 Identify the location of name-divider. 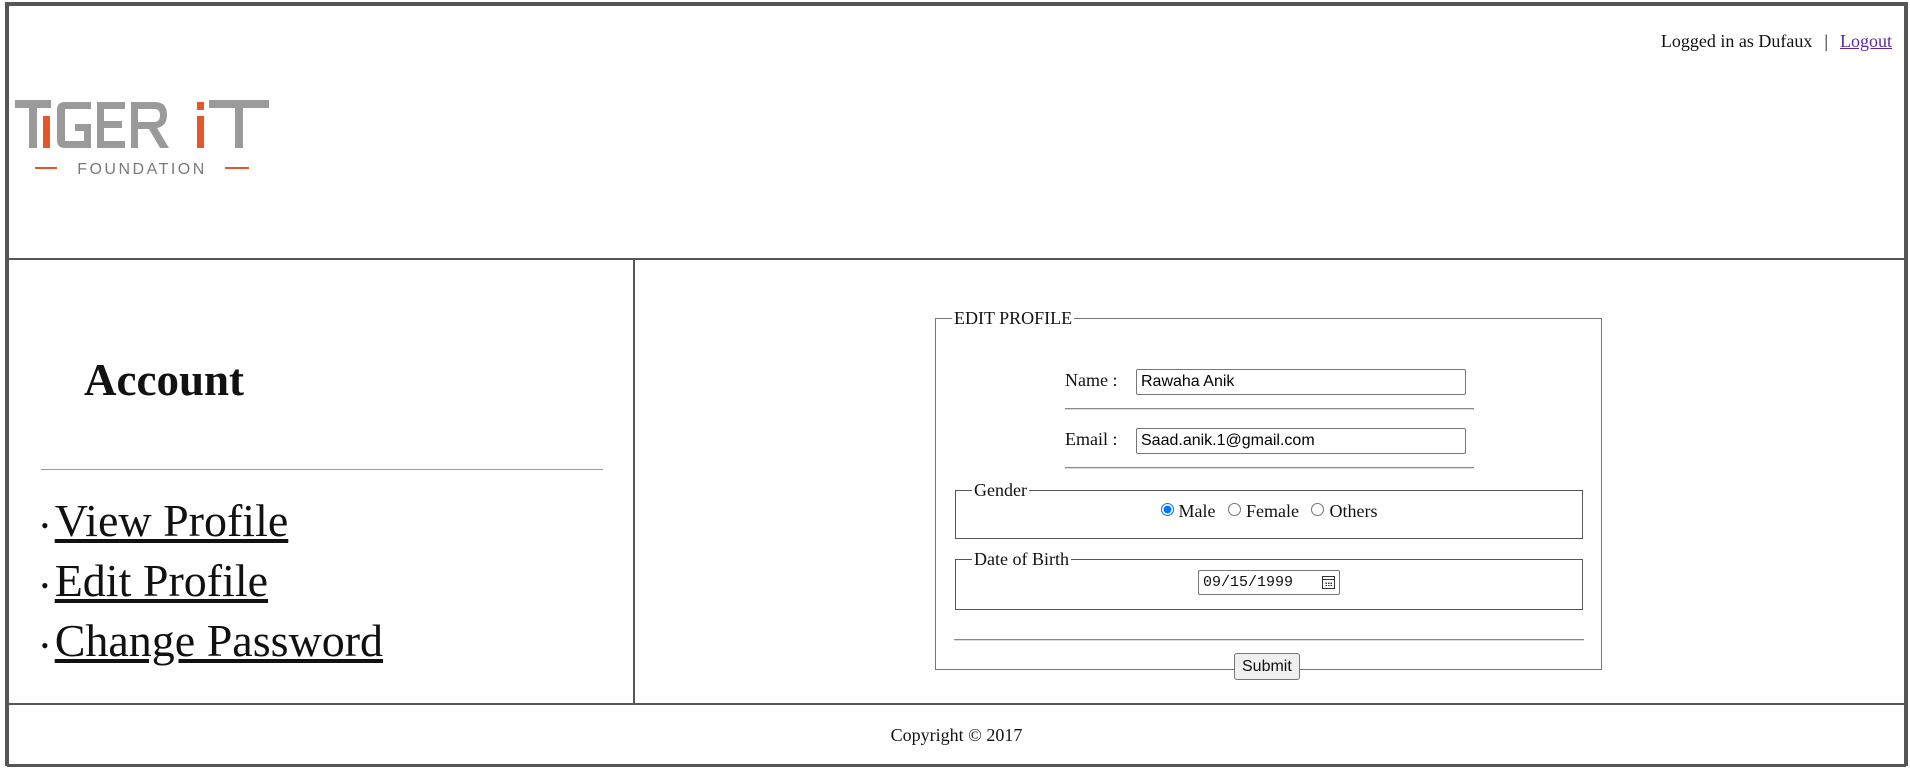
(1269, 409).